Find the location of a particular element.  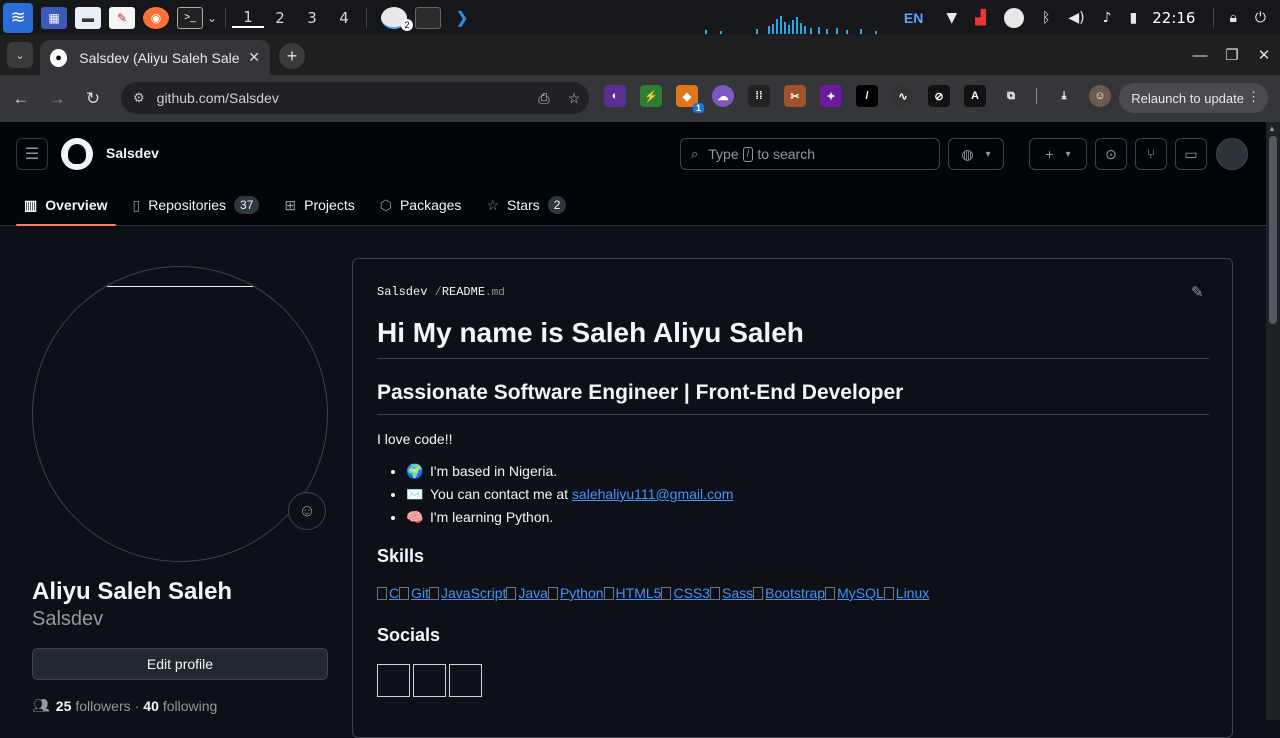

pull-requests-icon: ⑂ is located at coordinates (1151, 154).